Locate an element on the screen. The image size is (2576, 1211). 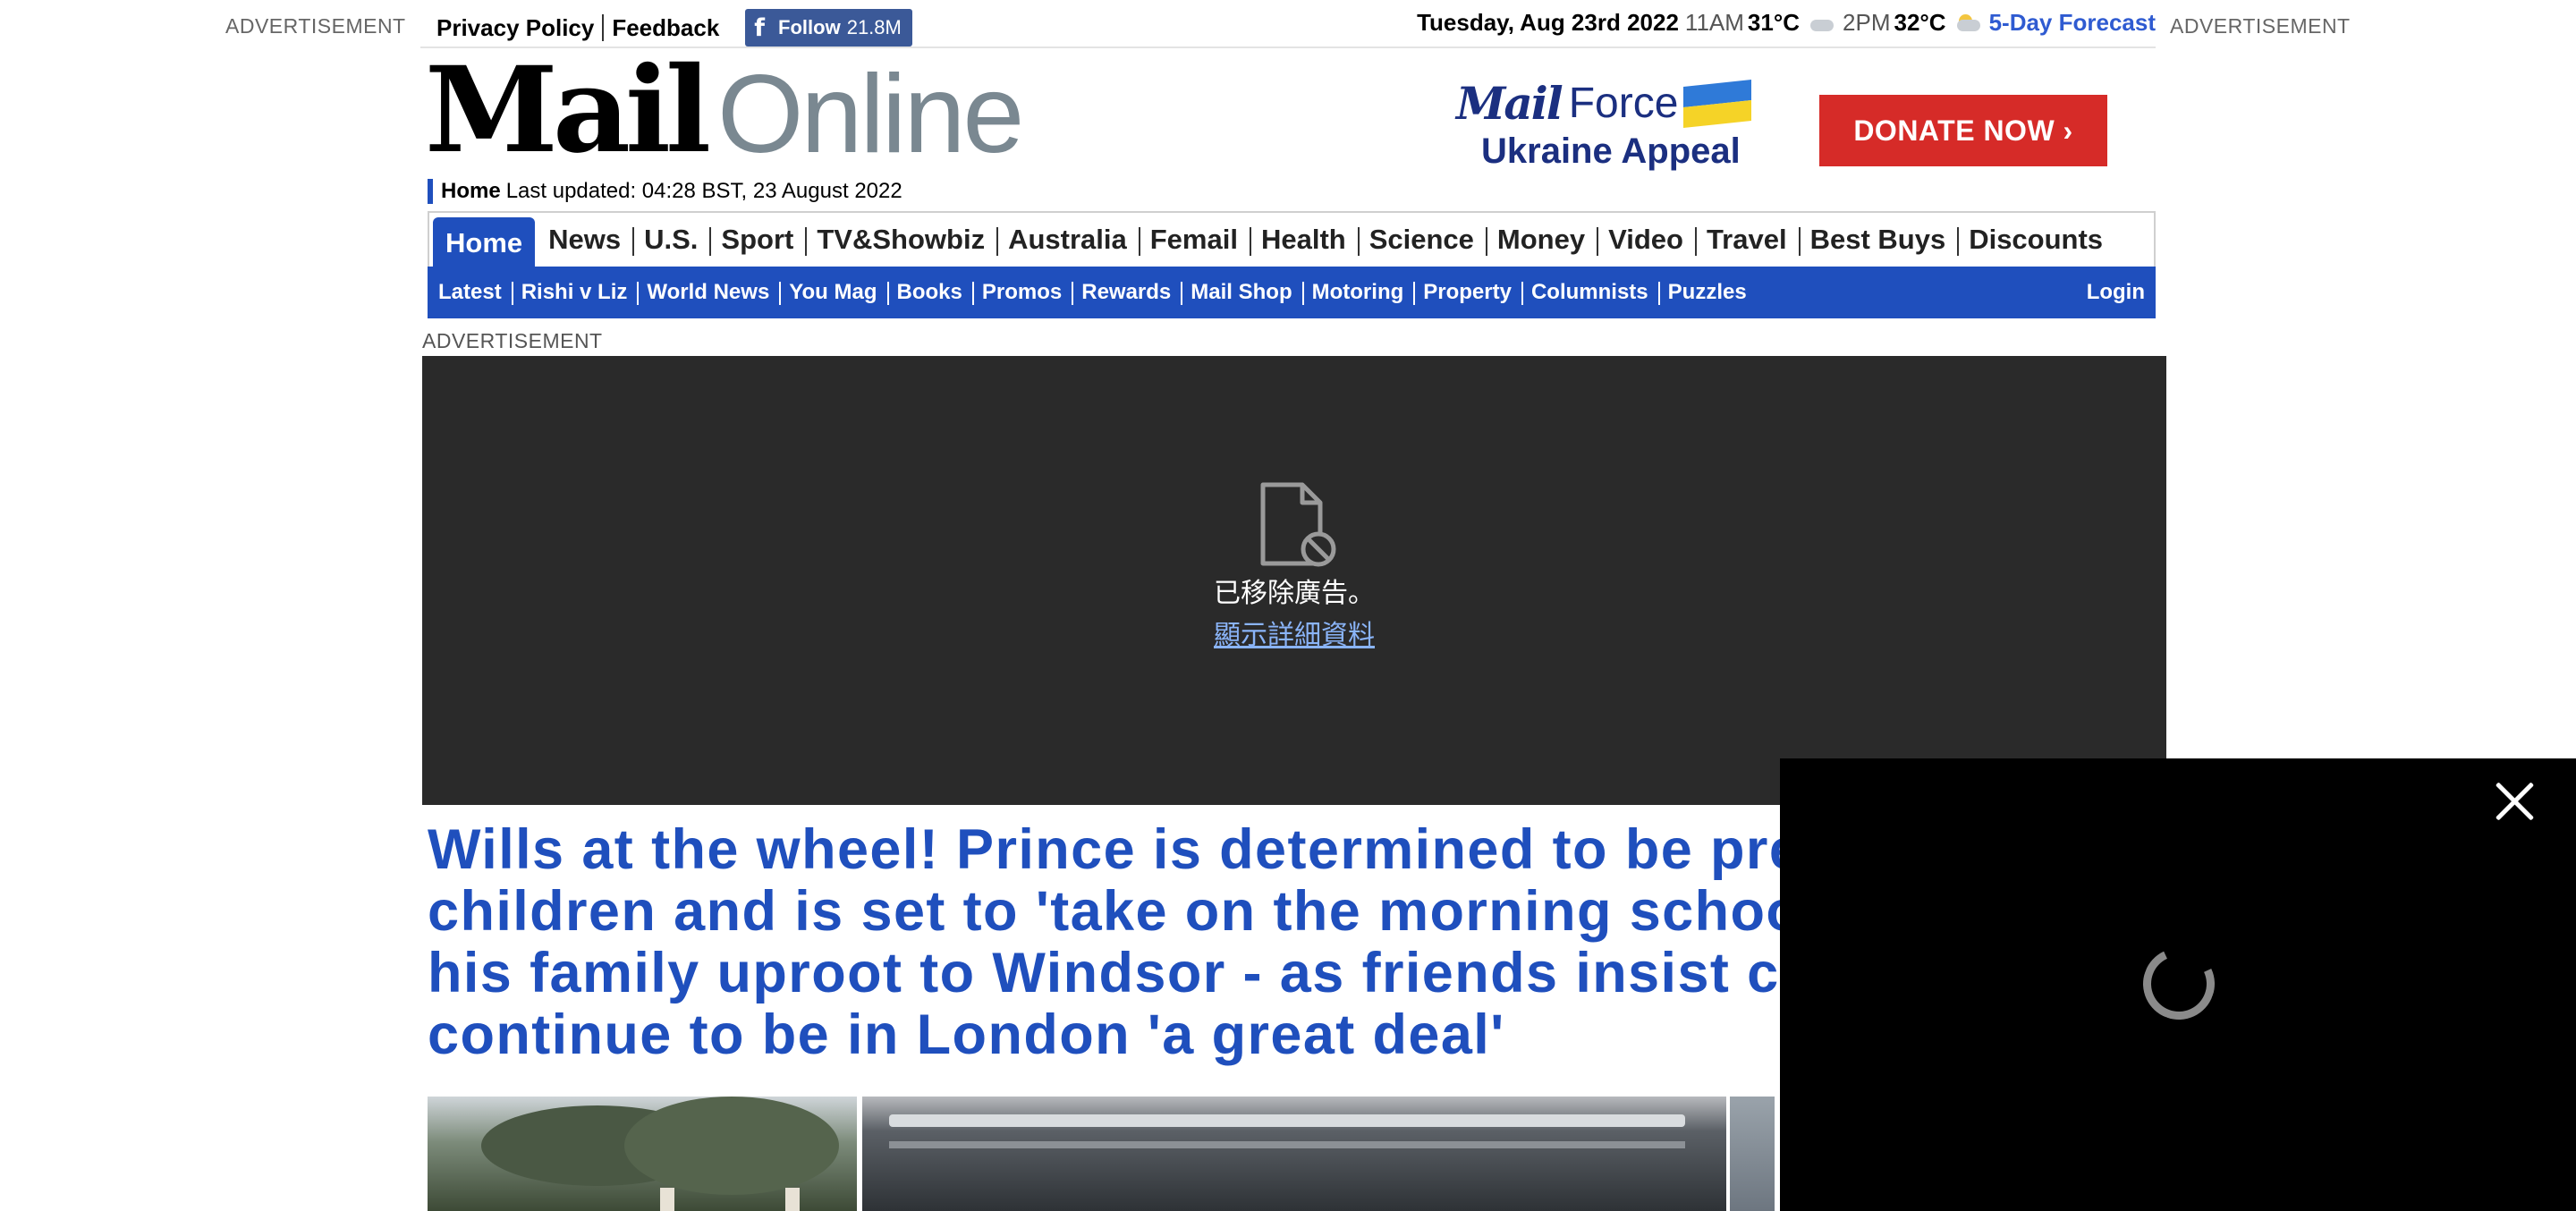
facebook-follow-button: f Follow 21.8M is located at coordinates (828, 28).